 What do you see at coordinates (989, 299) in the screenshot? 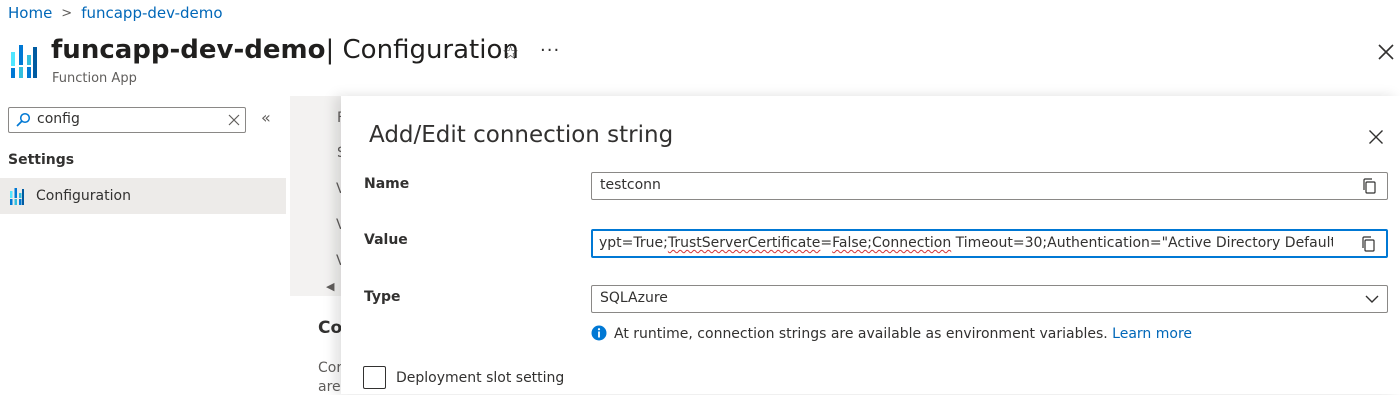
I see `type-dropdown: SQLAzure` at bounding box center [989, 299].